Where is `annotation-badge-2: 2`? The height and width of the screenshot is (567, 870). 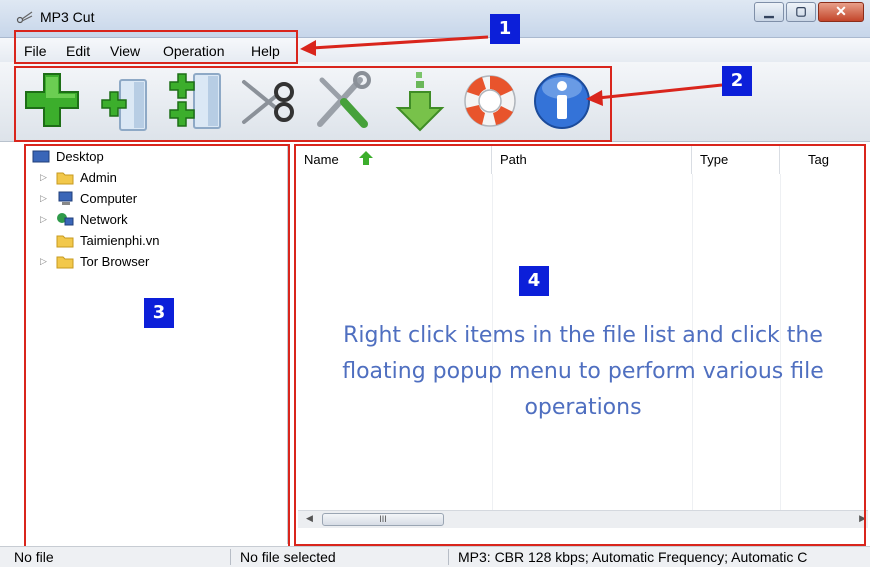
annotation-badge-2: 2 is located at coordinates (737, 81).